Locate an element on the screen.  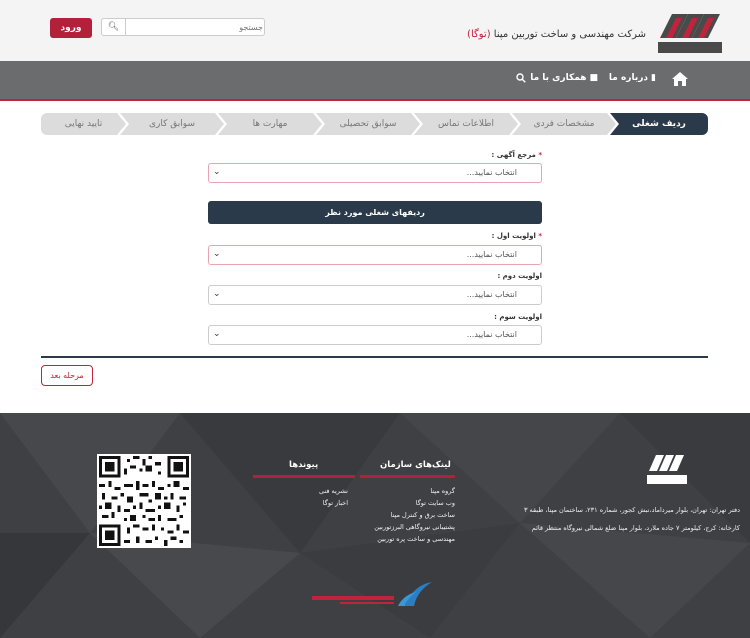
next-step-button: مرحله بعد is located at coordinates (67, 375).